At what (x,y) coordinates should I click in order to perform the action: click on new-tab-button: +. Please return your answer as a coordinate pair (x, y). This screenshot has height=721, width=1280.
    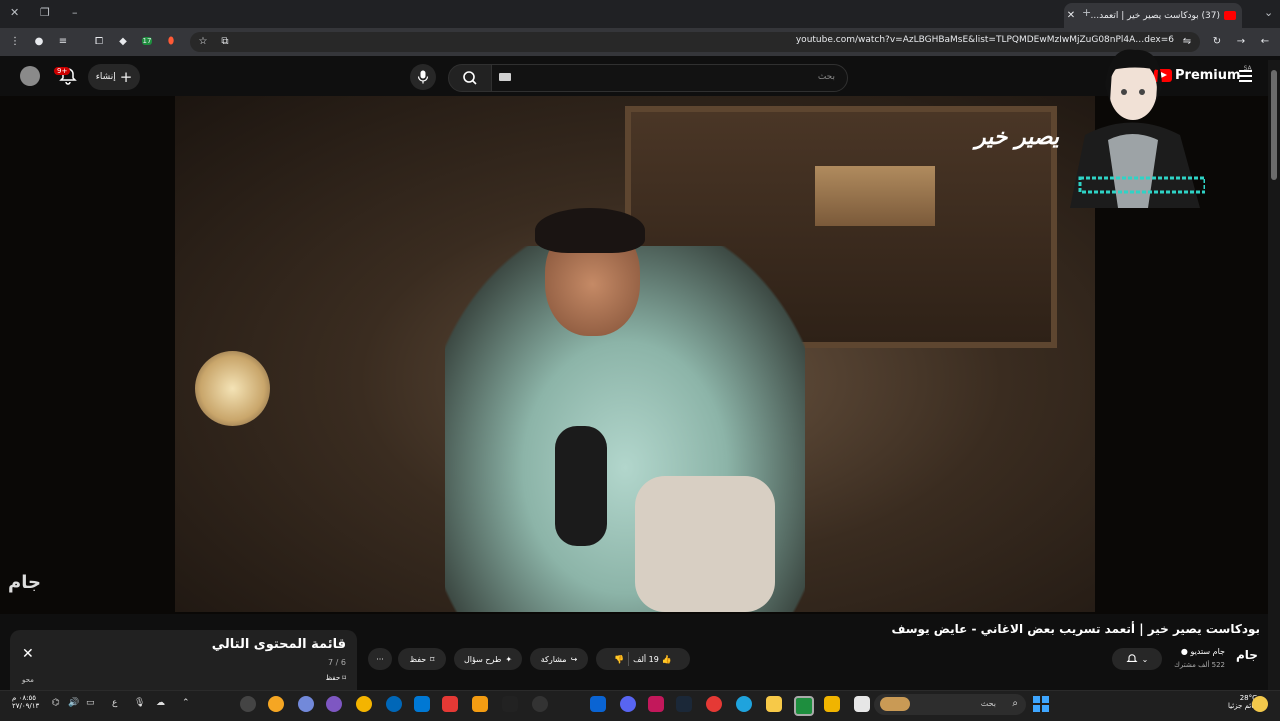
    Looking at the image, I should click on (1086, 12).